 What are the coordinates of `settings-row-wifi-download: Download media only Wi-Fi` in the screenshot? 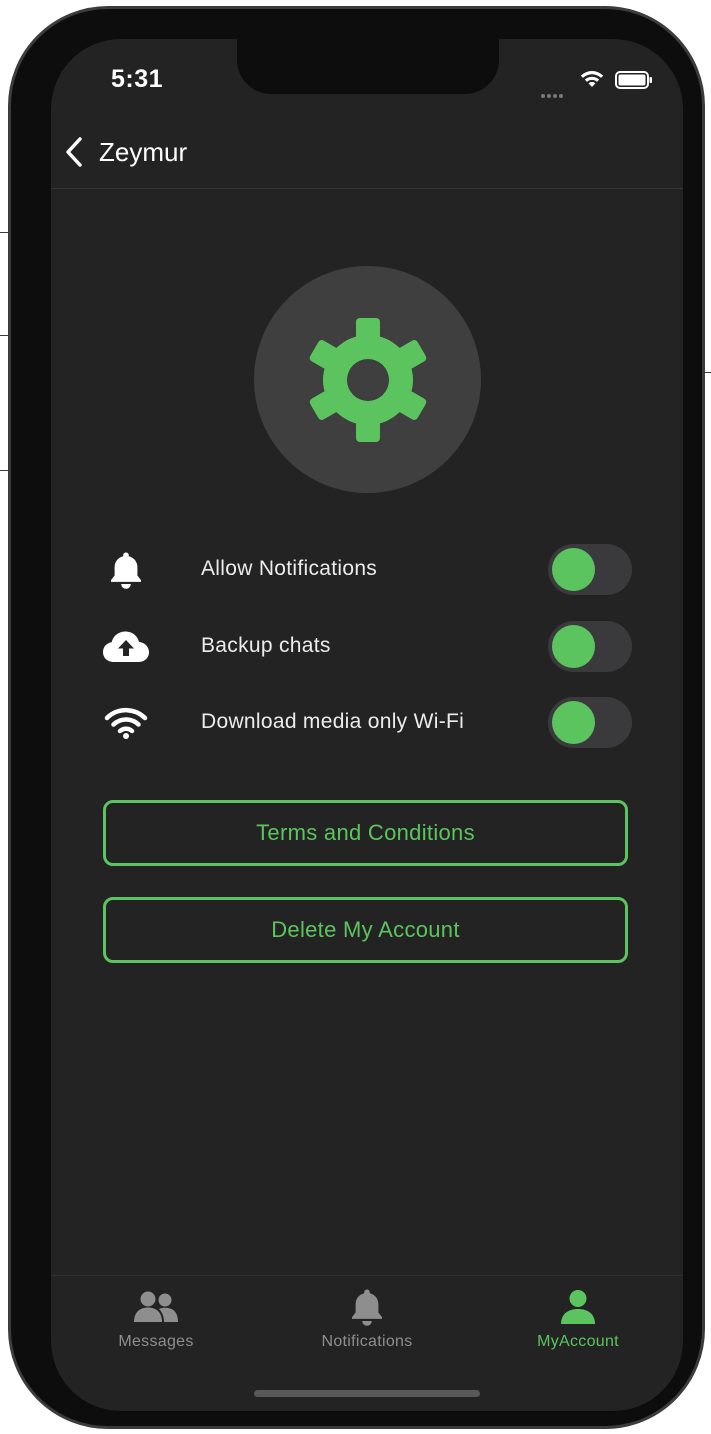 It's located at (367, 723).